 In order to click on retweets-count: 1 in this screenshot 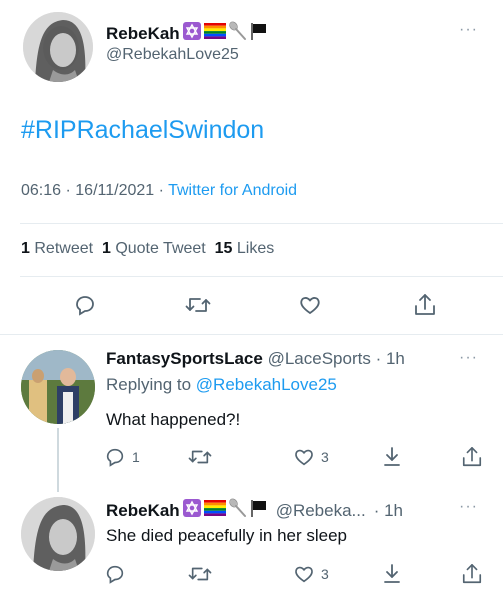, I will do `click(25, 248)`.